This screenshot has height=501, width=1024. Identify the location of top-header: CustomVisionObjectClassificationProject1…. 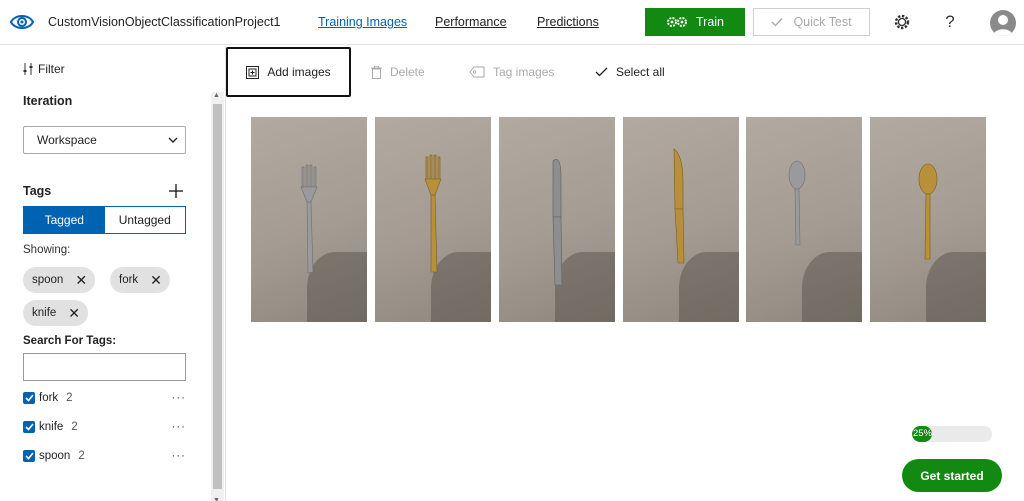
(512, 22).